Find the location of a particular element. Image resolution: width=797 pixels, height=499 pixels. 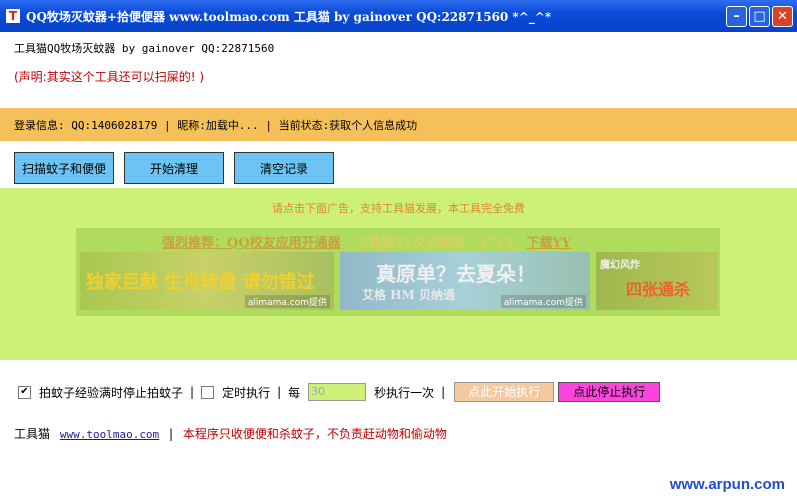

yy-channel-text: 工具猫YY交流频道：2712 is located at coordinates (434, 243).